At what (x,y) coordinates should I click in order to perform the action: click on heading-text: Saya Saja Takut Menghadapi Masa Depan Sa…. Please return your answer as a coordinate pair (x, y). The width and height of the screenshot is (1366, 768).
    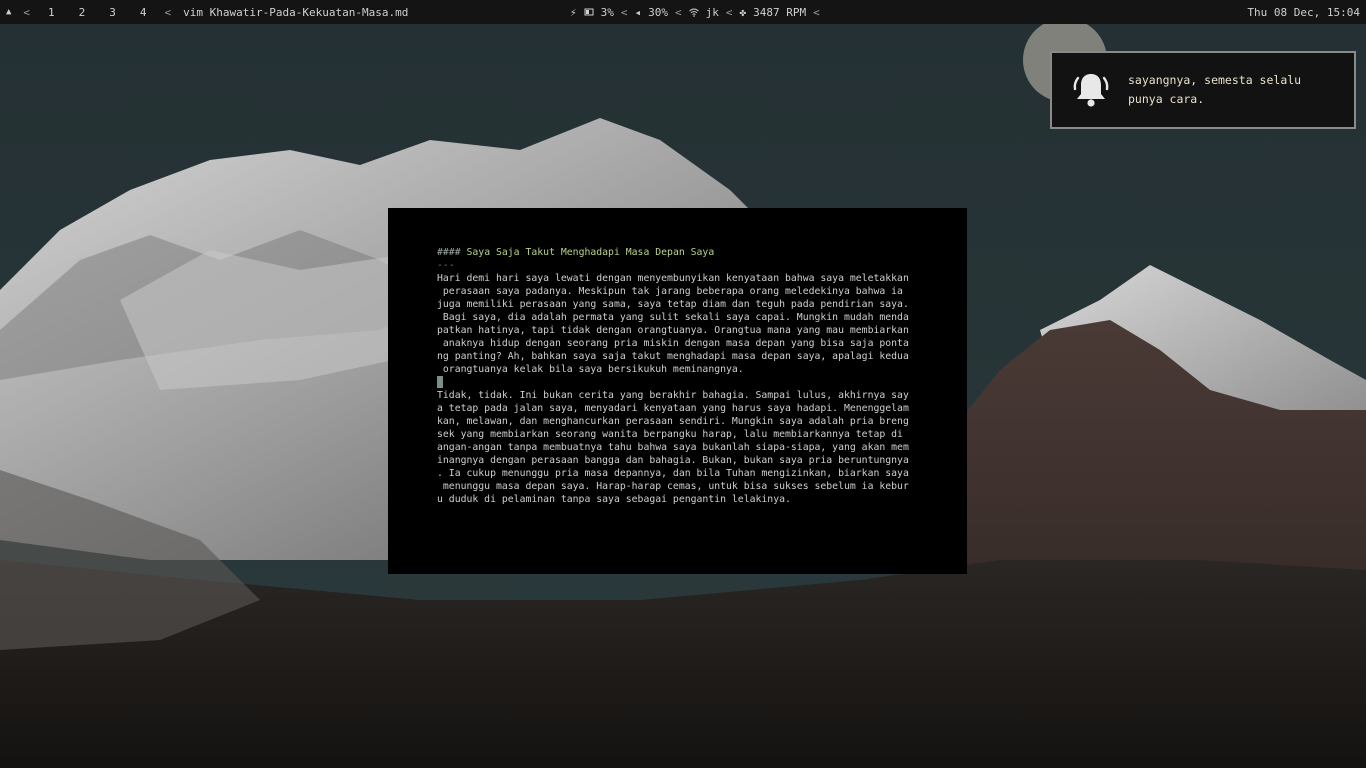
    Looking at the image, I should click on (590, 252).